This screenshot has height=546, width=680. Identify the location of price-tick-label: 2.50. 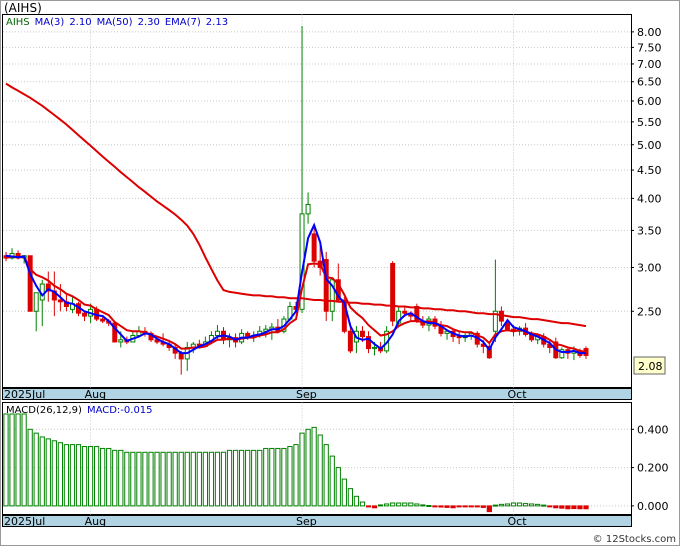
(649, 311).